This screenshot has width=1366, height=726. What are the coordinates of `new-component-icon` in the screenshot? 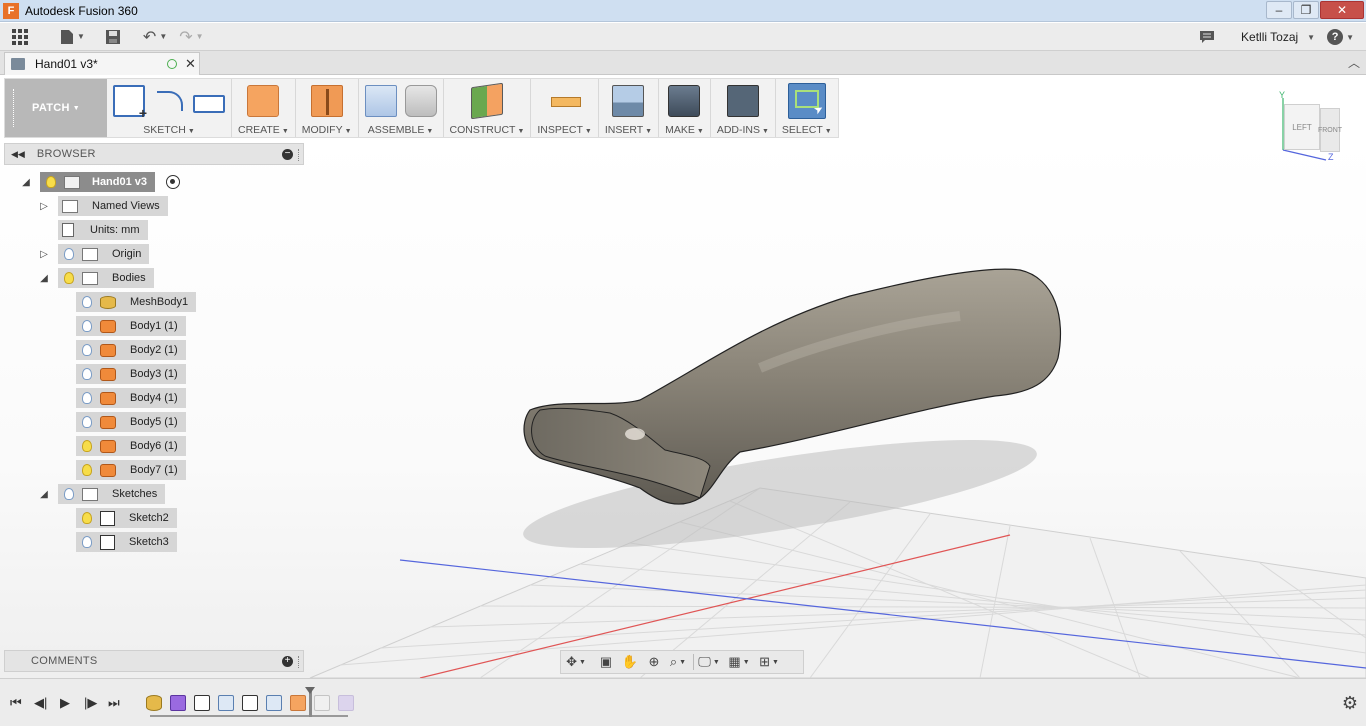 It's located at (380, 101).